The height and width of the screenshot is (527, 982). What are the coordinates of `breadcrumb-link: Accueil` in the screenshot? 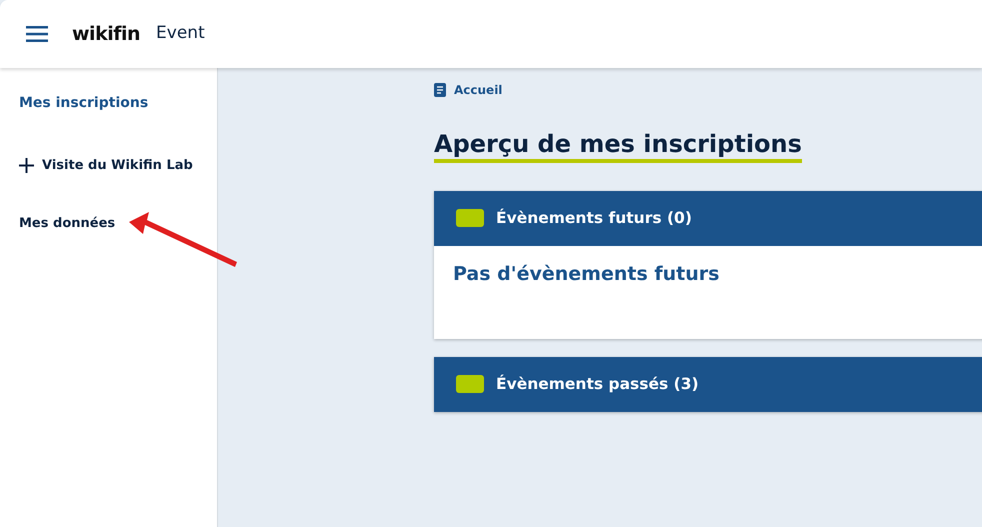 It's located at (468, 90).